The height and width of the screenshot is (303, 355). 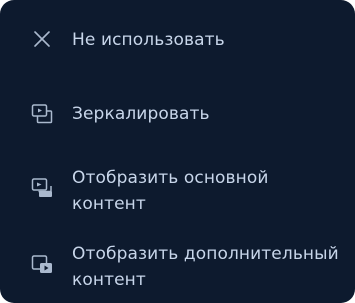 What do you see at coordinates (42, 39) in the screenshot?
I see `close-icon` at bounding box center [42, 39].